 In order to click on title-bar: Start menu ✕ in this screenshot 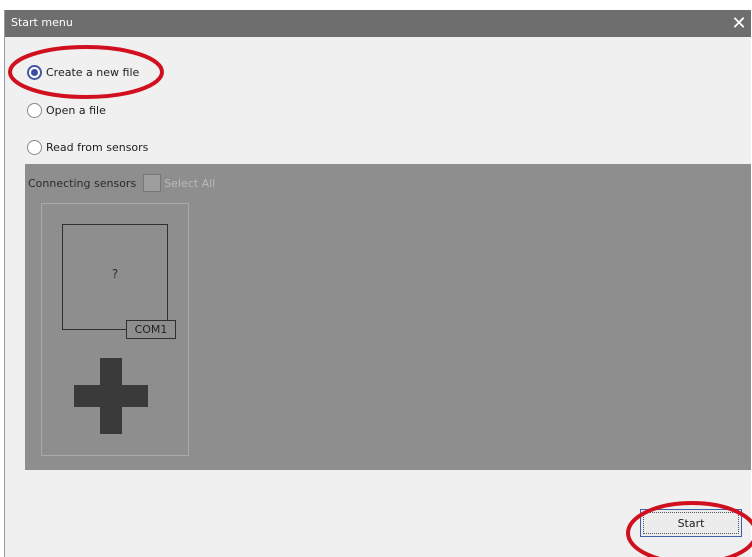, I will do `click(378, 23)`.